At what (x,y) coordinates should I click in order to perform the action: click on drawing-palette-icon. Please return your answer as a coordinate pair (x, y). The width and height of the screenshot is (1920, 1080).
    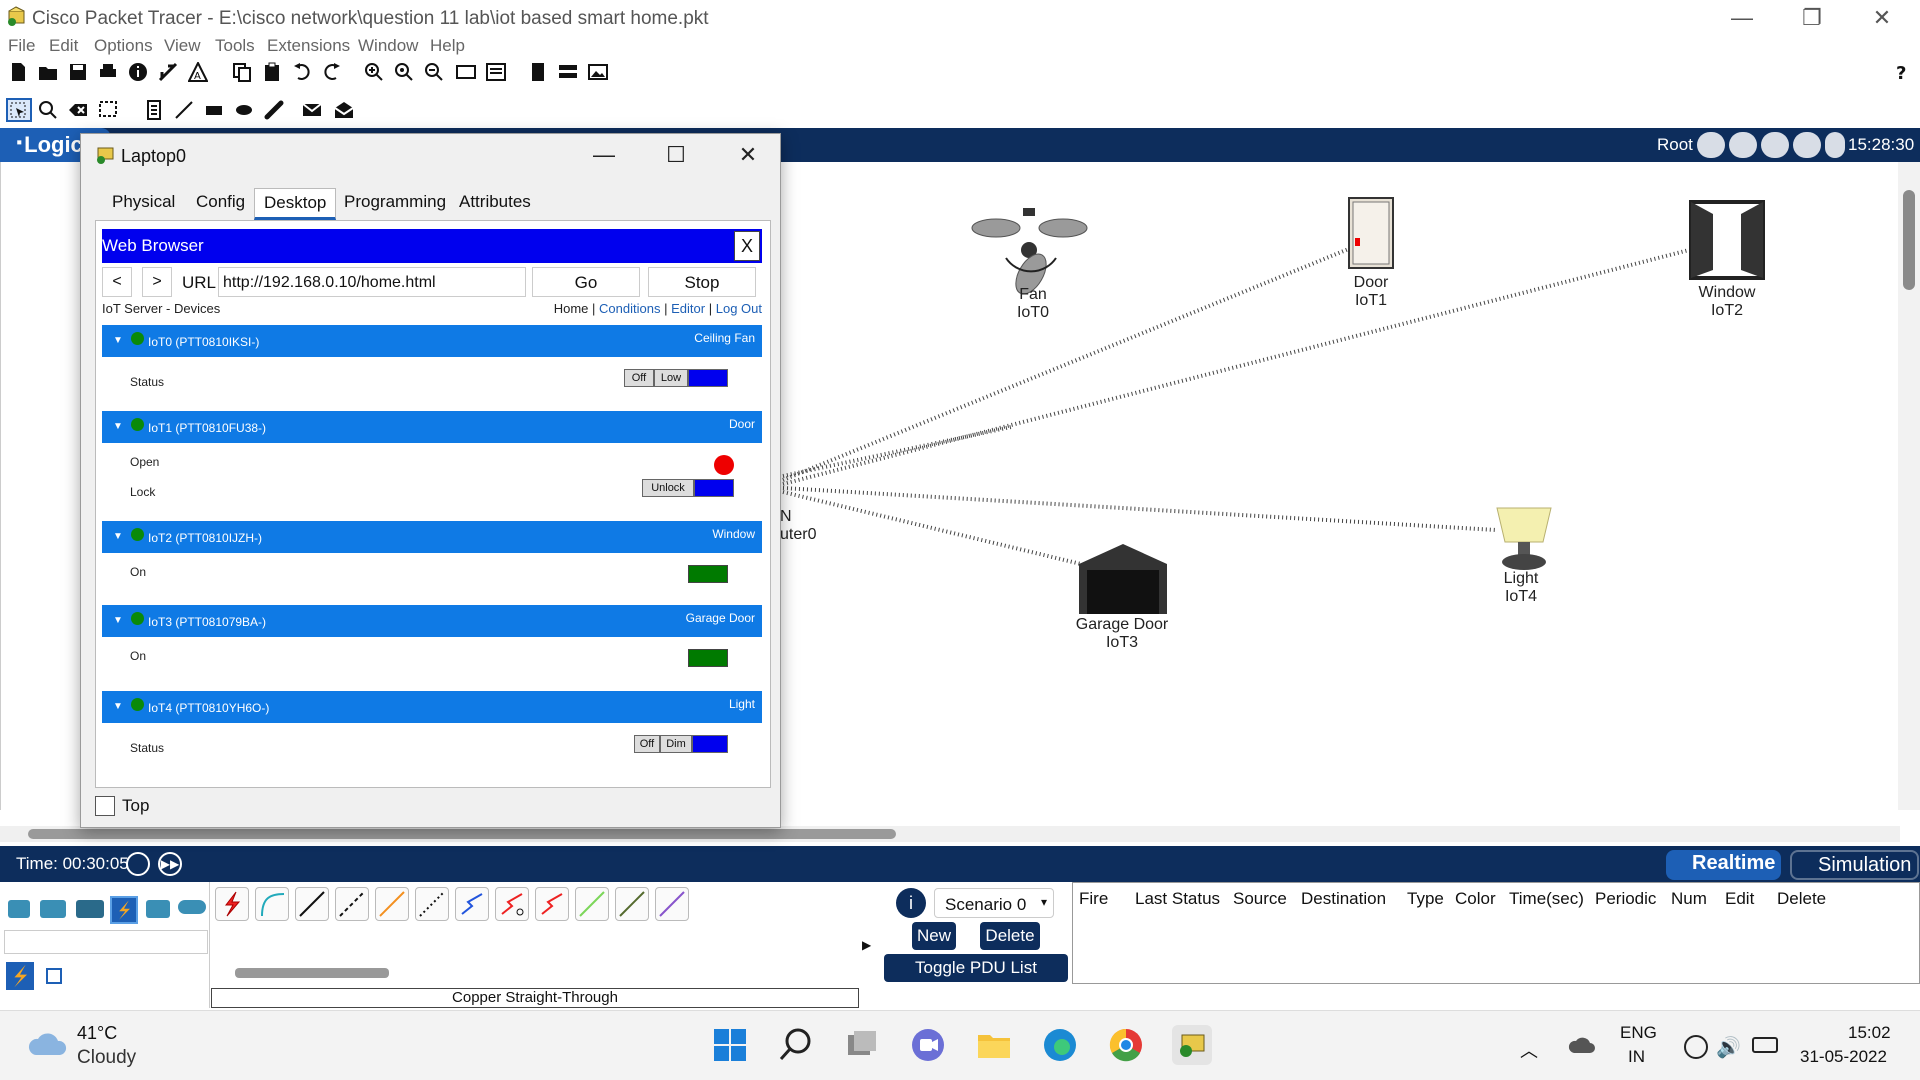
    Looking at the image, I should click on (466, 72).